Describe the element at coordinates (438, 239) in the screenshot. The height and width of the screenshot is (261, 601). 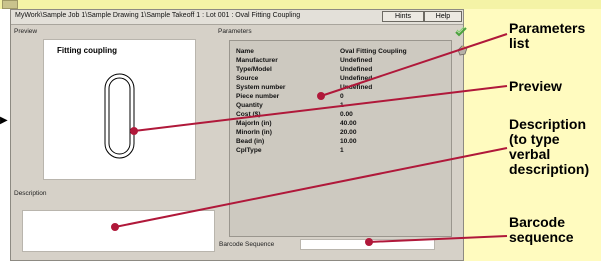
I see `arrow-barcode` at that location.